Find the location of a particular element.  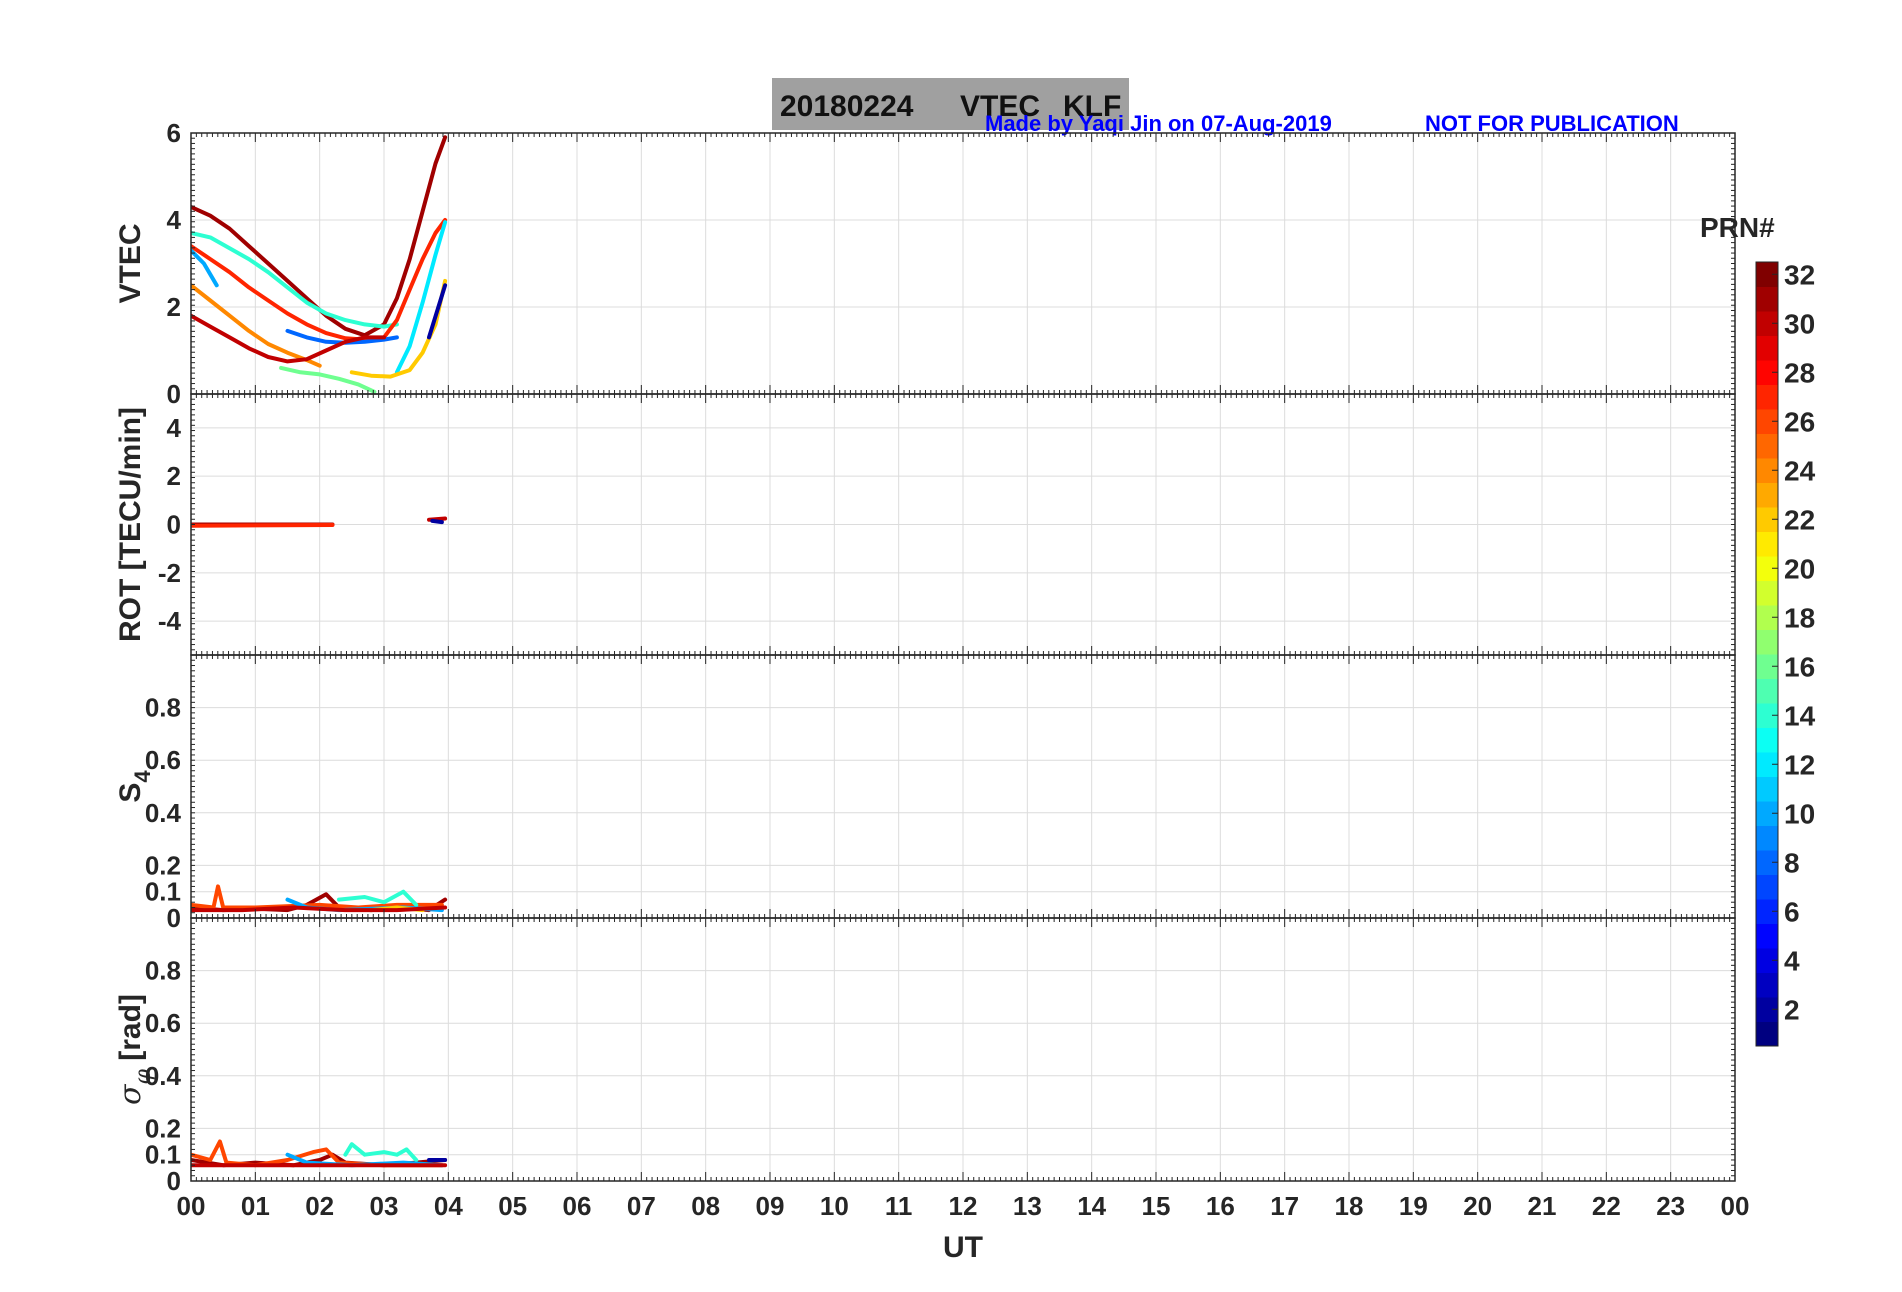

x-tick-label: 15 is located at coordinates (1156, 1206).